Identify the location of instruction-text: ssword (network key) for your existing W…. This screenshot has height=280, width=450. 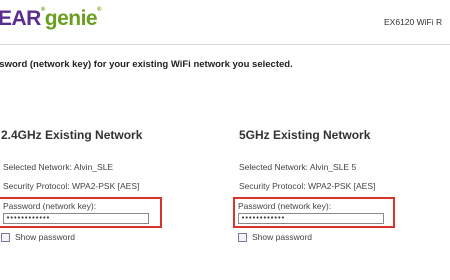
(146, 64).